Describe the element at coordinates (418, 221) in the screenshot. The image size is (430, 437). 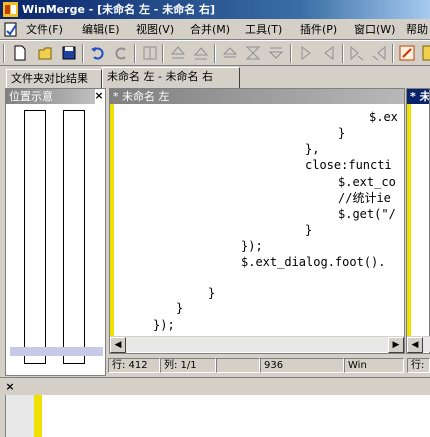
I see `right-editor-pane: * 未` at that location.